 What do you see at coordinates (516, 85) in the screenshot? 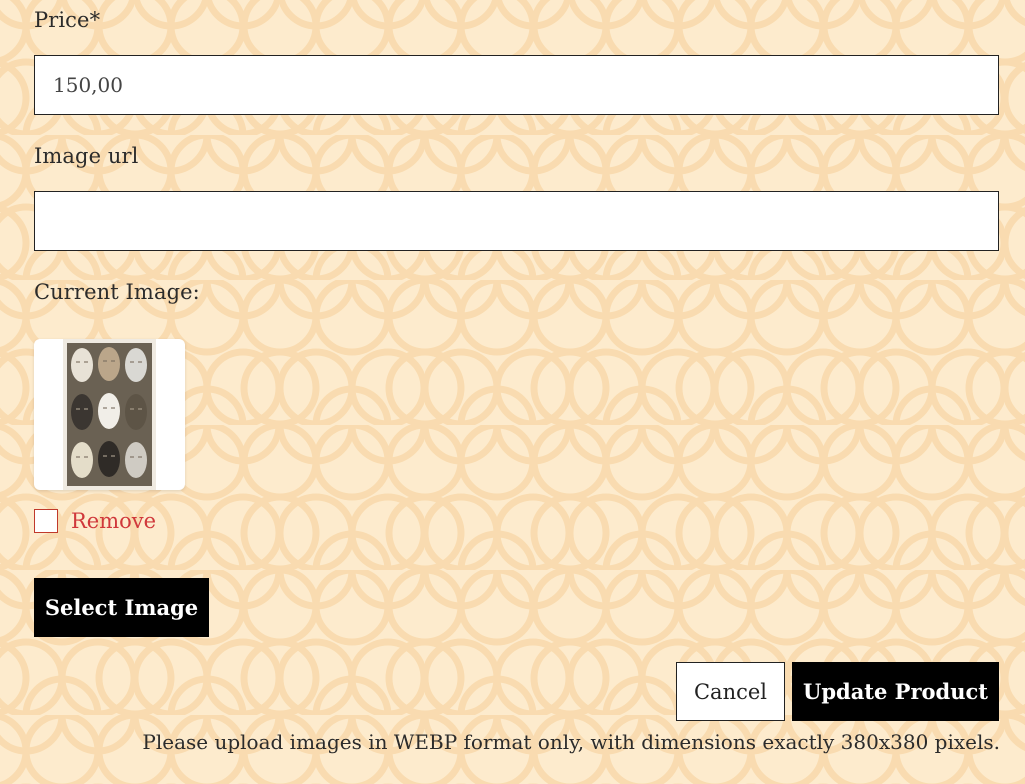
I see `price-input` at bounding box center [516, 85].